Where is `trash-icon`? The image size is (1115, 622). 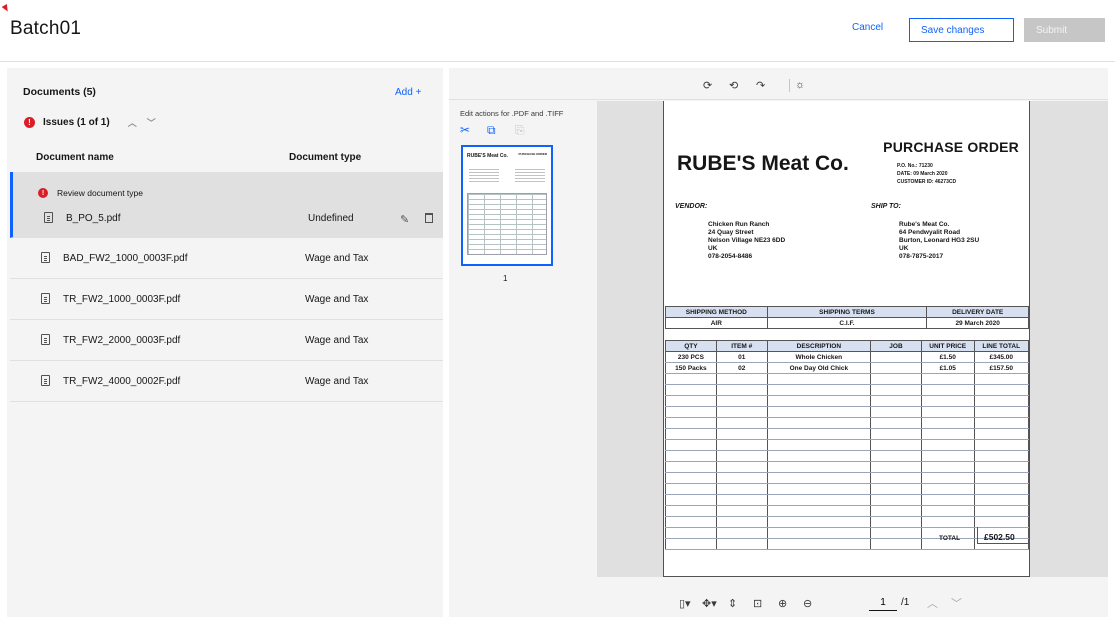
trash-icon is located at coordinates (429, 218).